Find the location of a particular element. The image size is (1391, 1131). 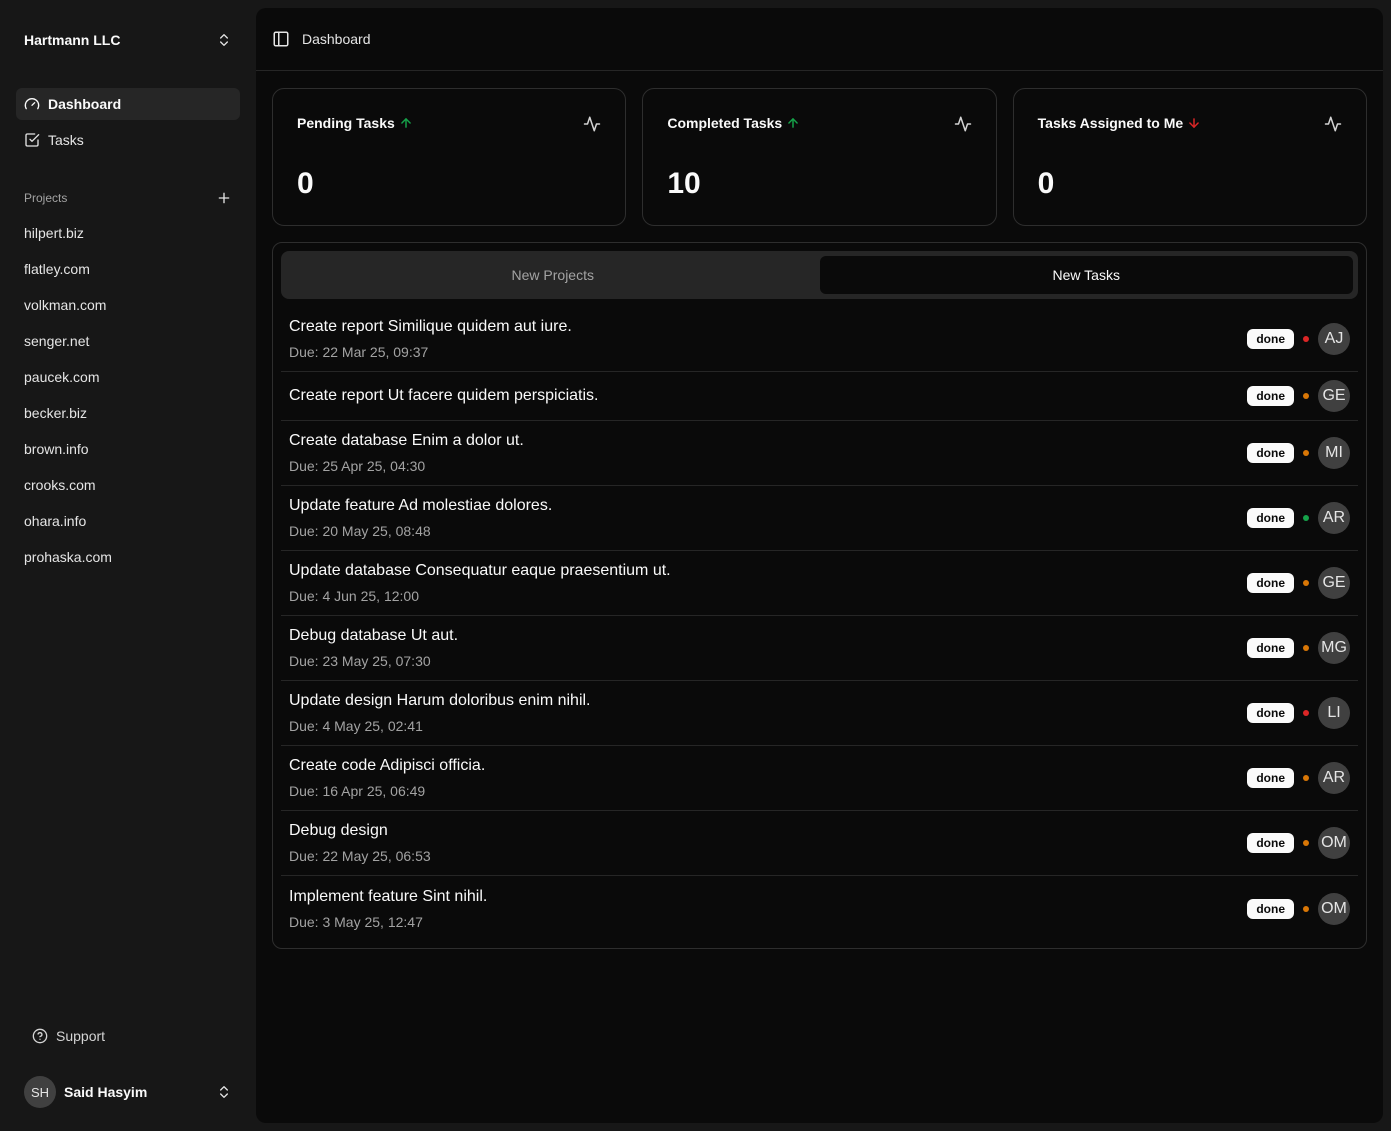

stat-card-completed: Completed Tasks 10 is located at coordinates (819, 157).